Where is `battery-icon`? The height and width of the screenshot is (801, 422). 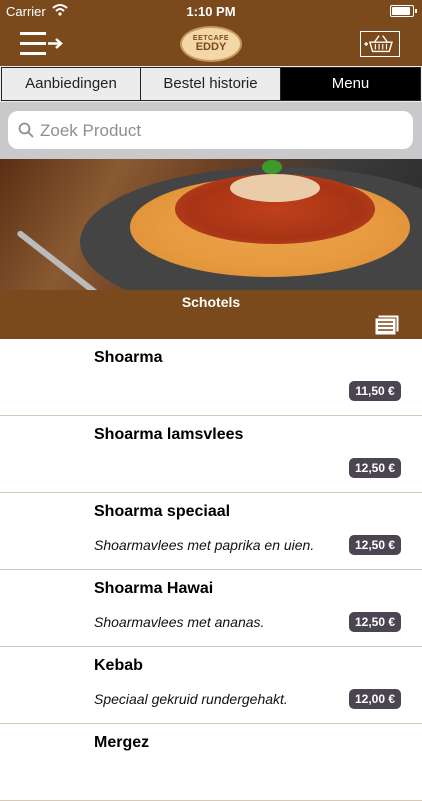 battery-icon is located at coordinates (403, 11).